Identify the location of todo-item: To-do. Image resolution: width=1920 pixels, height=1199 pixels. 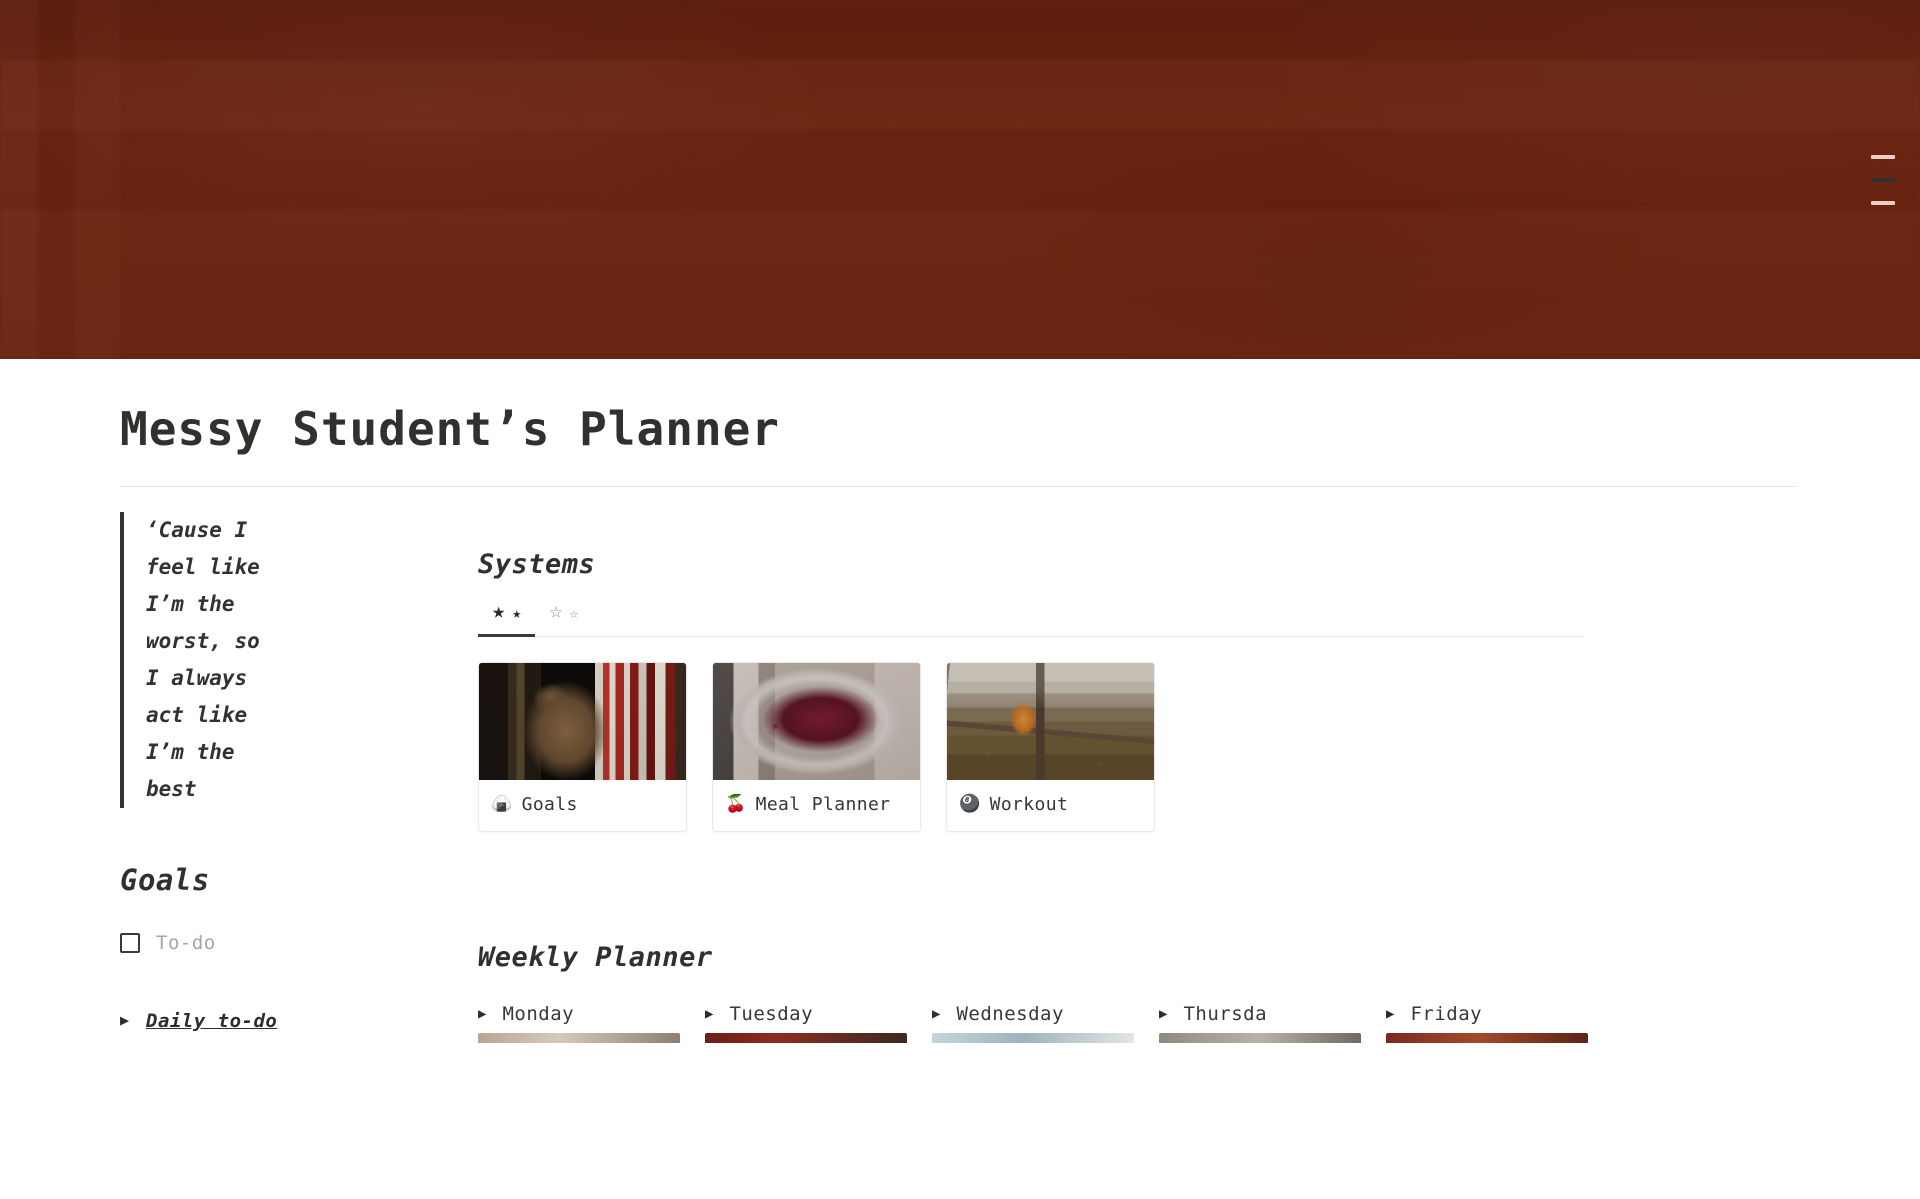
(278, 943).